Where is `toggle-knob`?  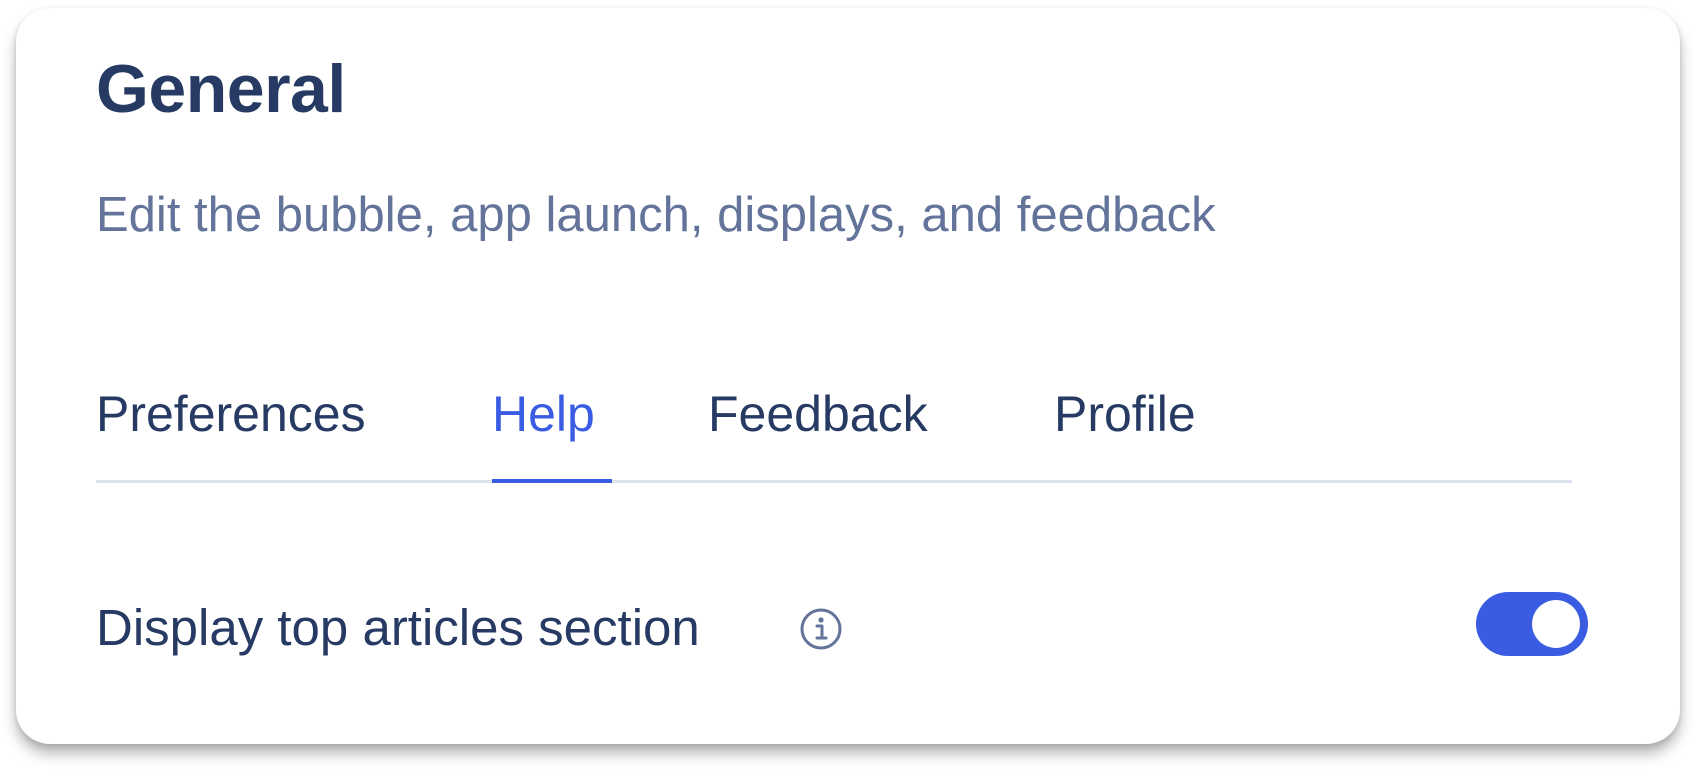
toggle-knob is located at coordinates (1556, 624).